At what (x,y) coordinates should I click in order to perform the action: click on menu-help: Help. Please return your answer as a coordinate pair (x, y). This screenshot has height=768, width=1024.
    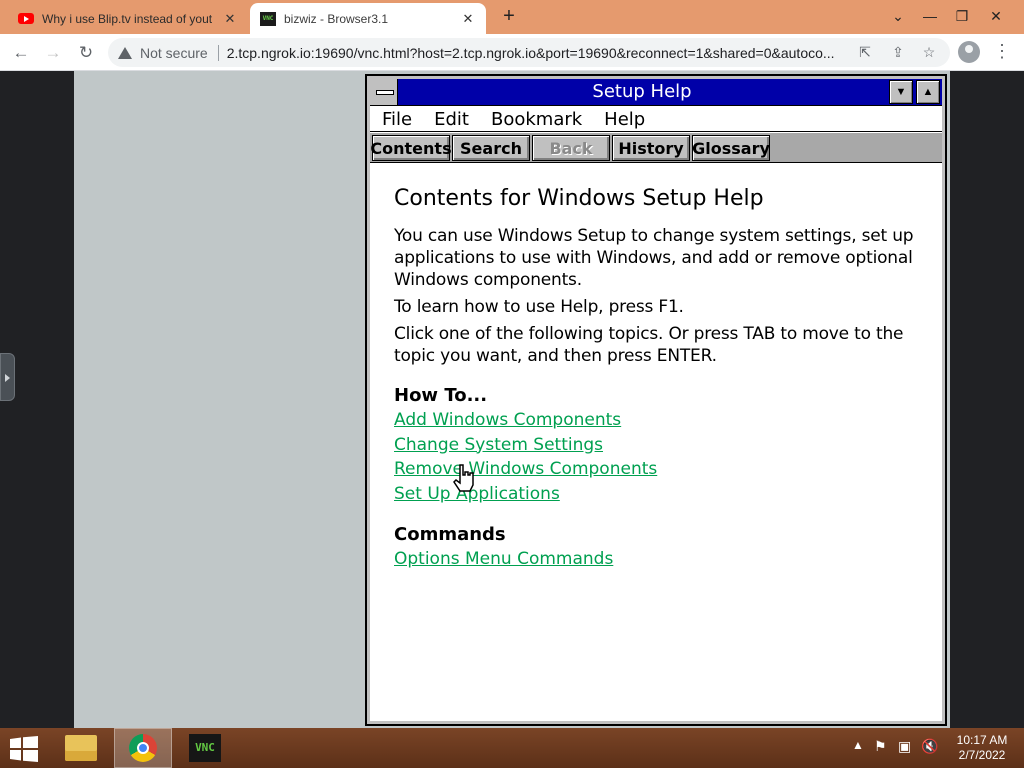
    Looking at the image, I should click on (624, 119).